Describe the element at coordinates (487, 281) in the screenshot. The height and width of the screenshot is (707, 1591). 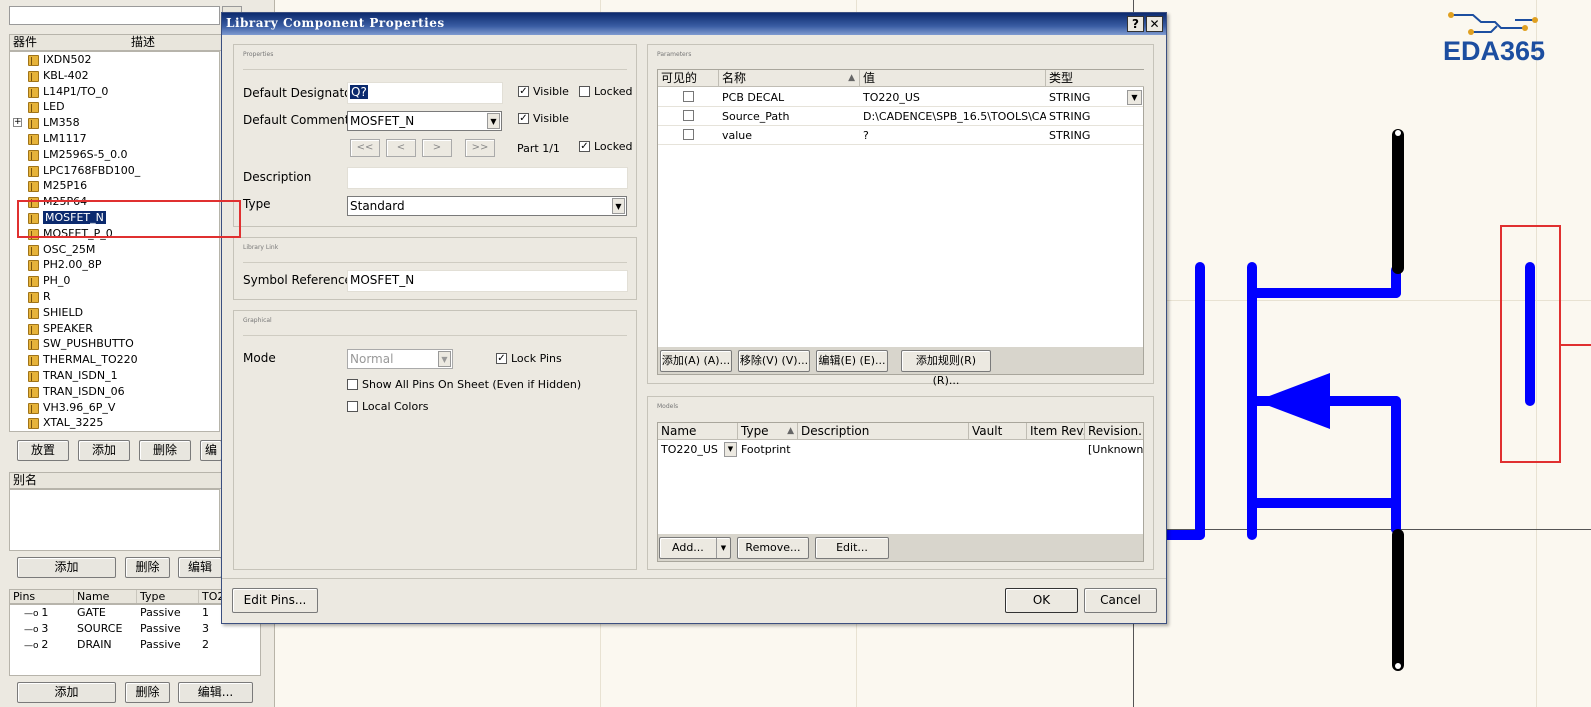
I see `symbol-reference-input: MOSFET_N` at that location.